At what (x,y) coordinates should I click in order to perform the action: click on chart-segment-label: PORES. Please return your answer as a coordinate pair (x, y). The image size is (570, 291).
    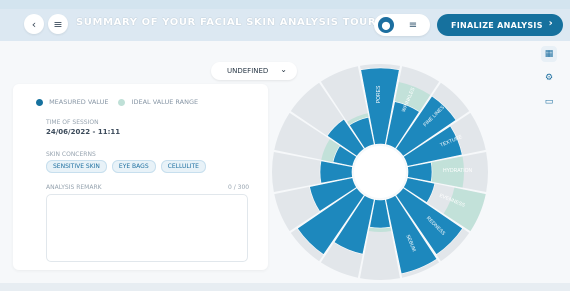
    Looking at the image, I should click on (379, 94).